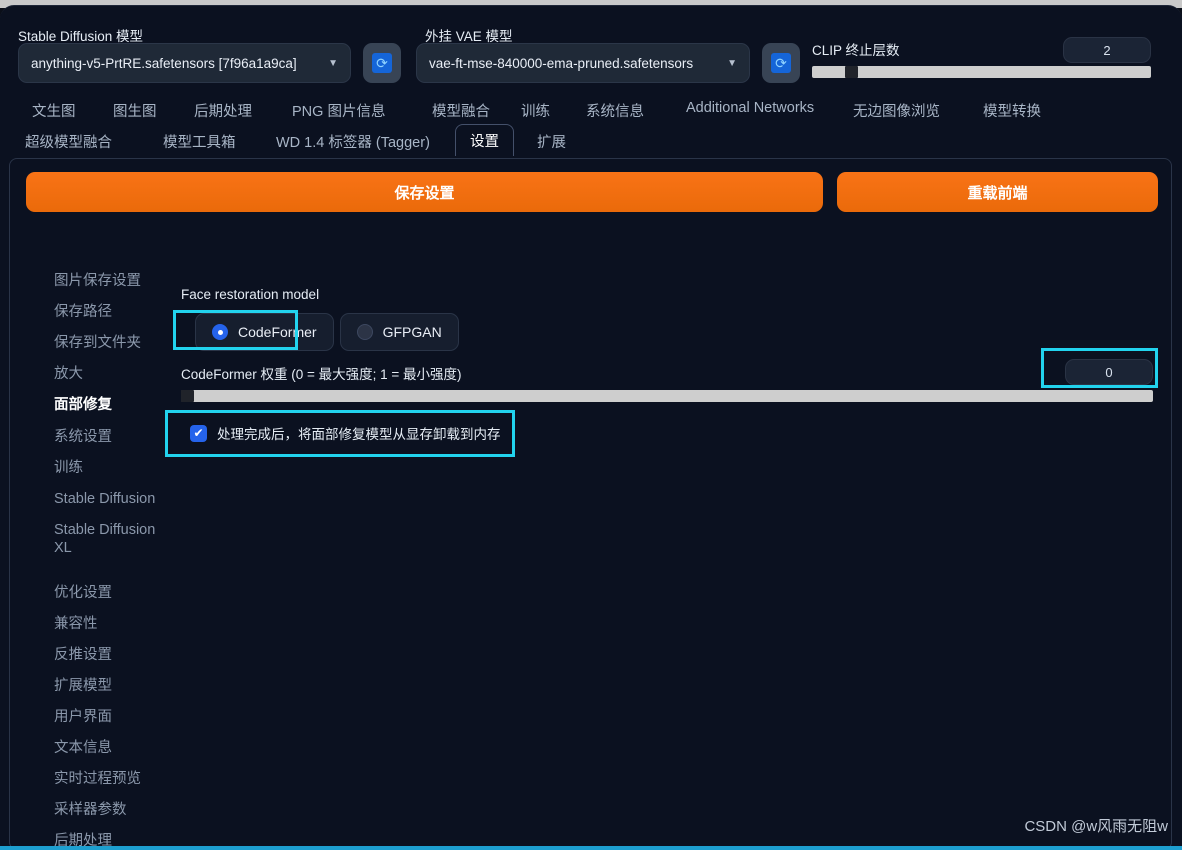 This screenshot has width=1182, height=850. What do you see at coordinates (97, 343) in the screenshot?
I see `sidebar-item-saving-to-dirs: 保存到文件夹` at bounding box center [97, 343].